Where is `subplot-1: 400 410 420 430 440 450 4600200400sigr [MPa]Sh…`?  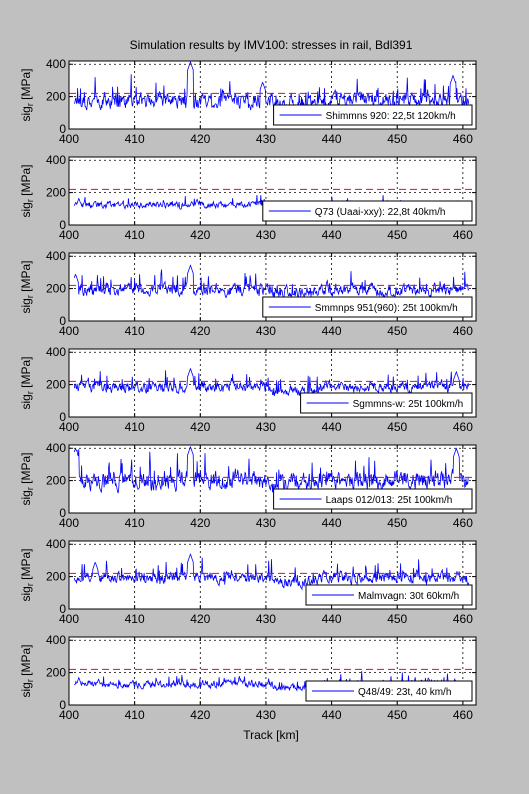 subplot-1: 400 410 420 430 440 450 4600200400sigr [MPa]Sh… is located at coordinates (248, 101).